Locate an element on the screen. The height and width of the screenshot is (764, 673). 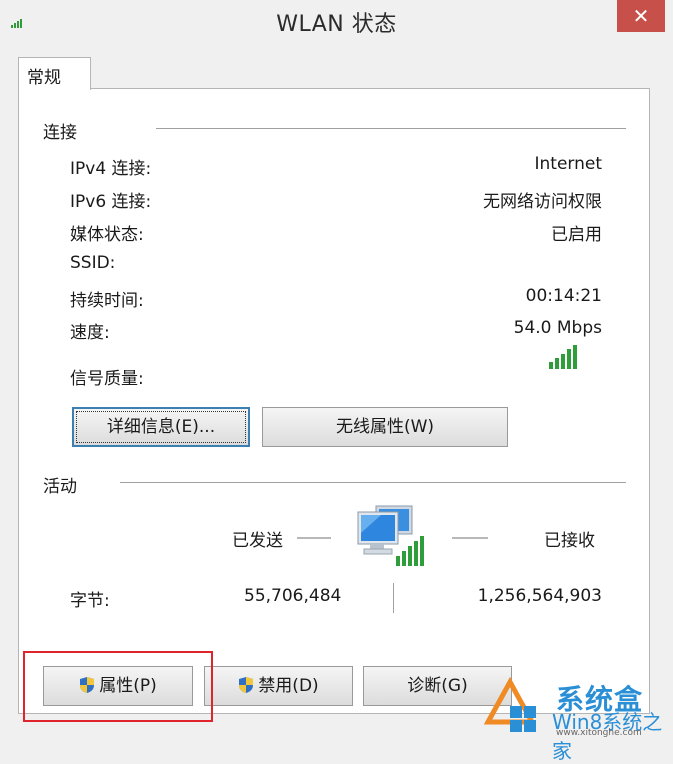
speed-label: 速度: is located at coordinates (90, 333).